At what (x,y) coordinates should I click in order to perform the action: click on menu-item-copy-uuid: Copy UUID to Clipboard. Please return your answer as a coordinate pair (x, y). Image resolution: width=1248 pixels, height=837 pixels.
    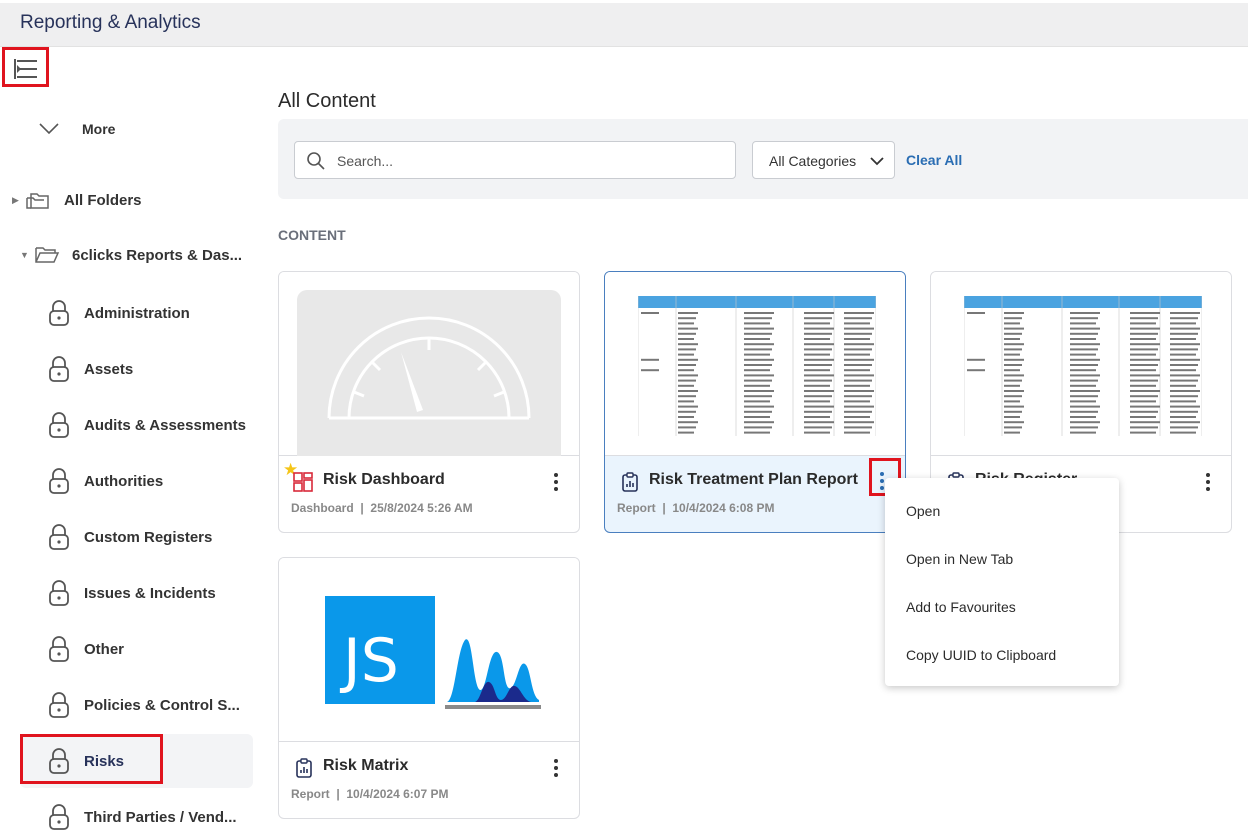
    Looking at the image, I should click on (981, 655).